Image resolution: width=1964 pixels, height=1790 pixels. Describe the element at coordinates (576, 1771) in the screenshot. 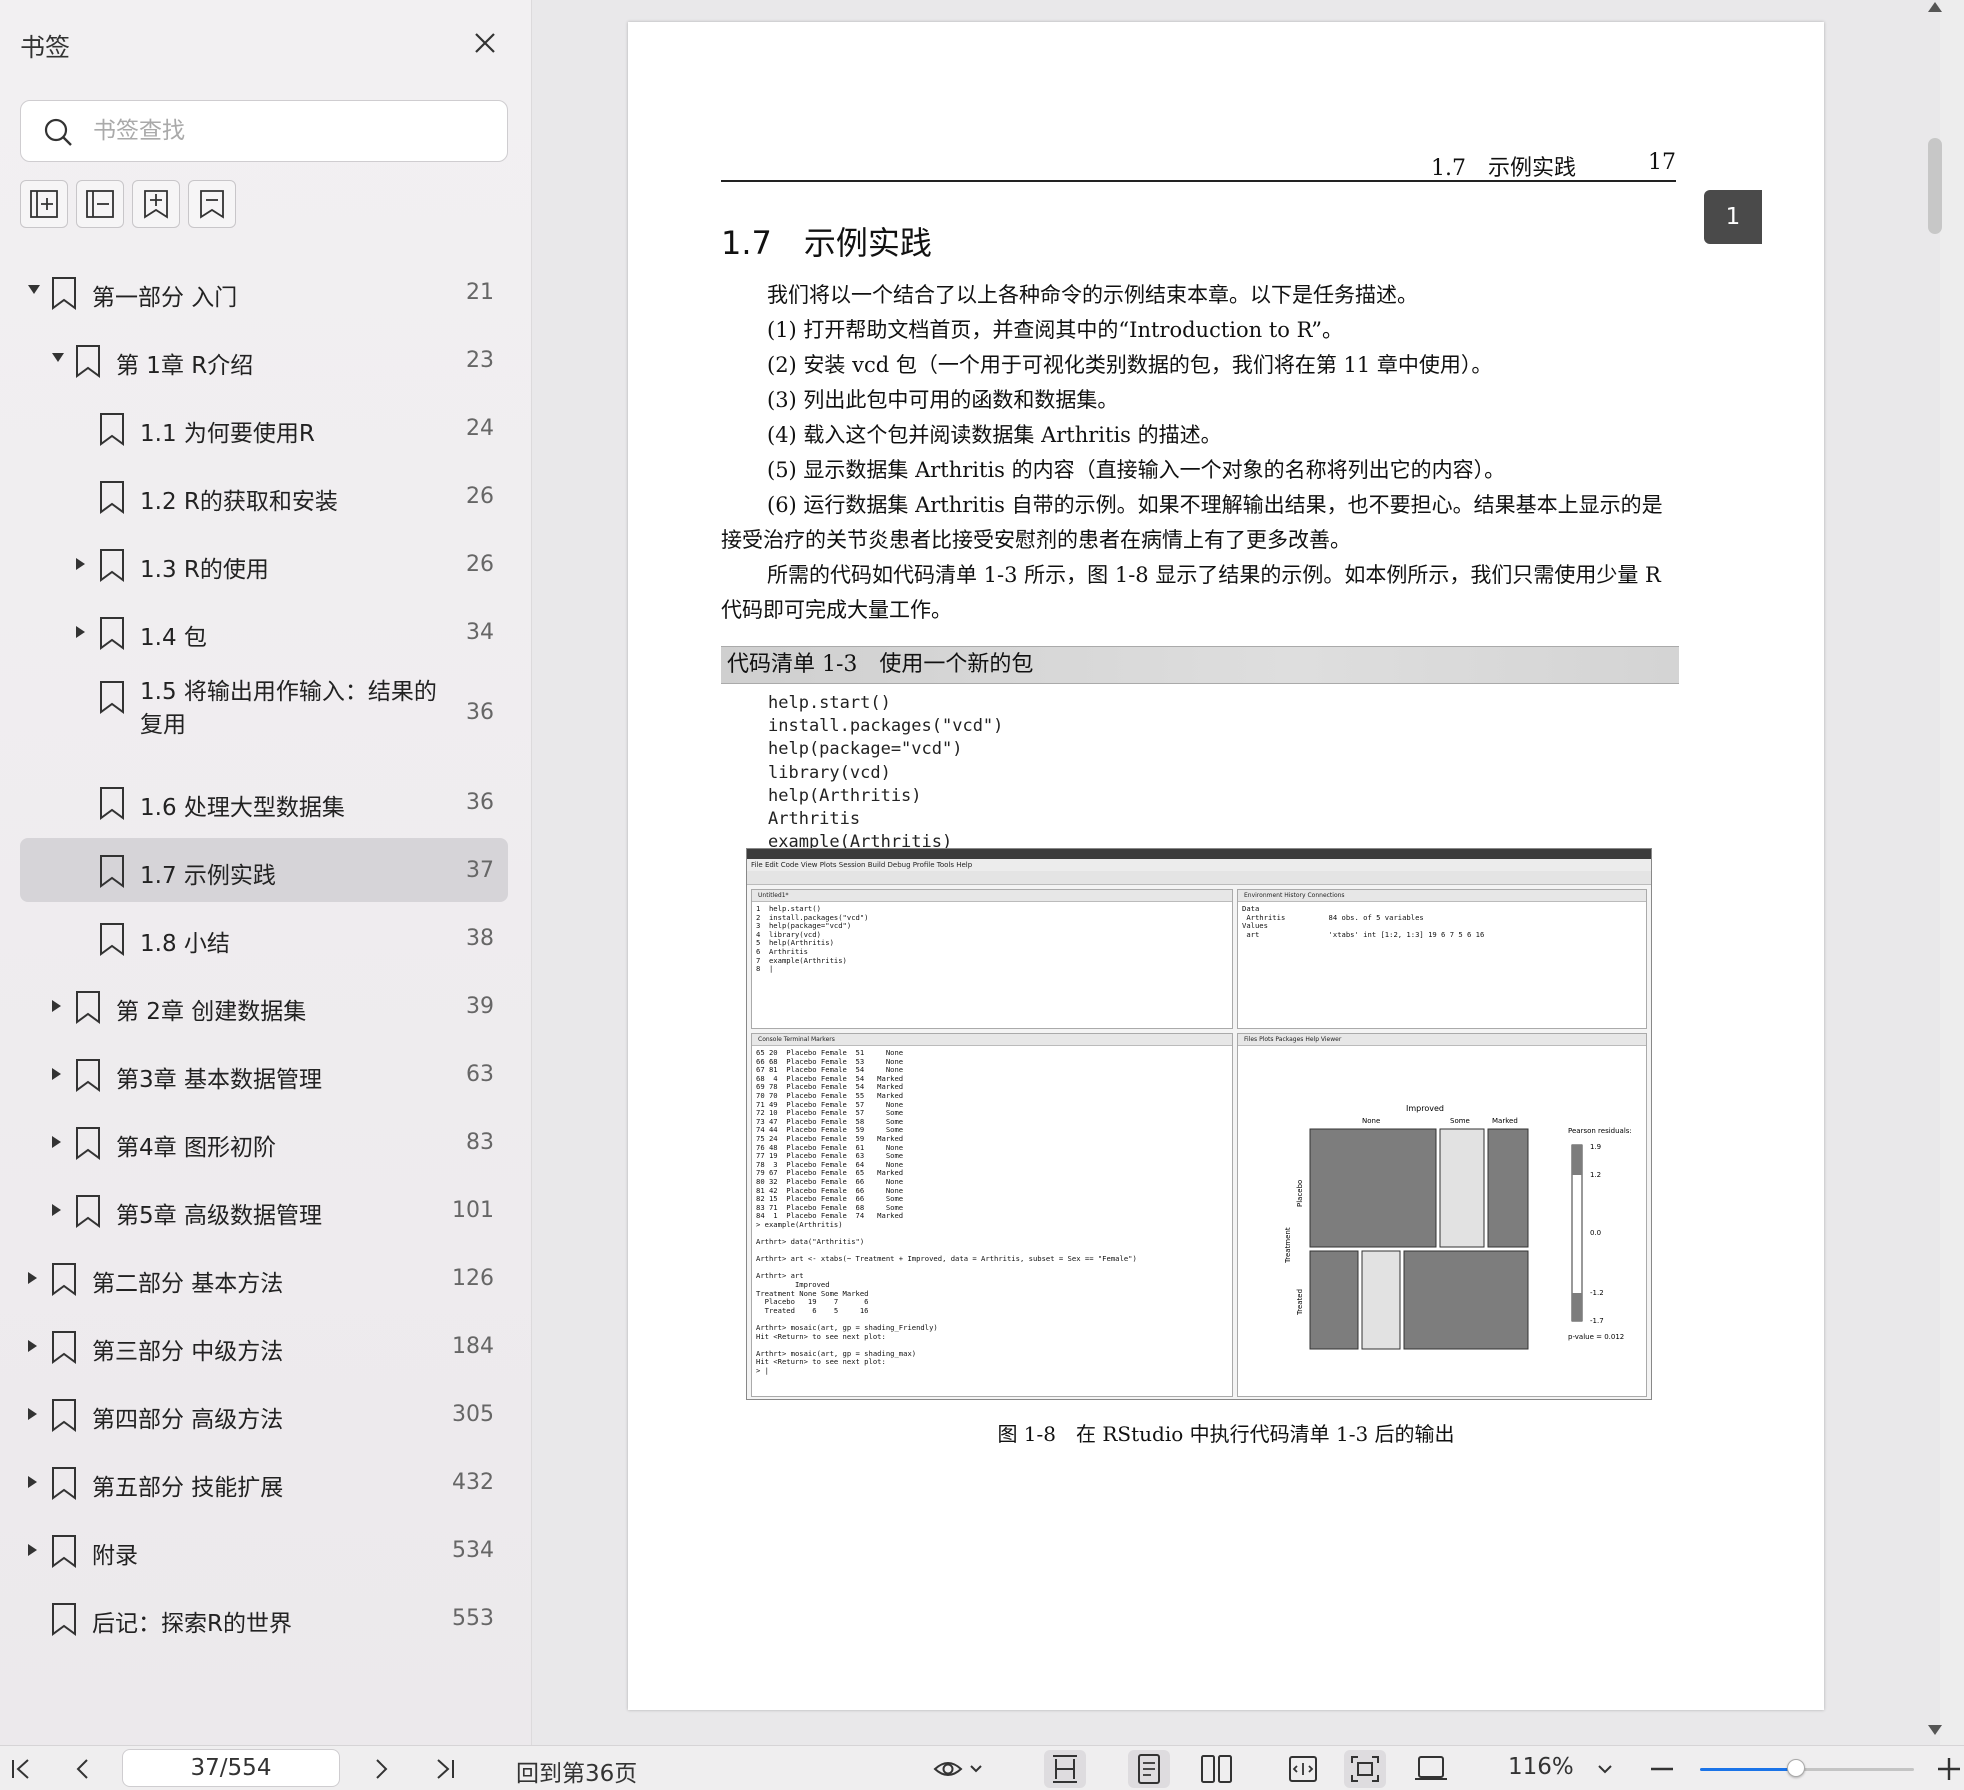

I see `go-back-link: 回到第36页` at that location.